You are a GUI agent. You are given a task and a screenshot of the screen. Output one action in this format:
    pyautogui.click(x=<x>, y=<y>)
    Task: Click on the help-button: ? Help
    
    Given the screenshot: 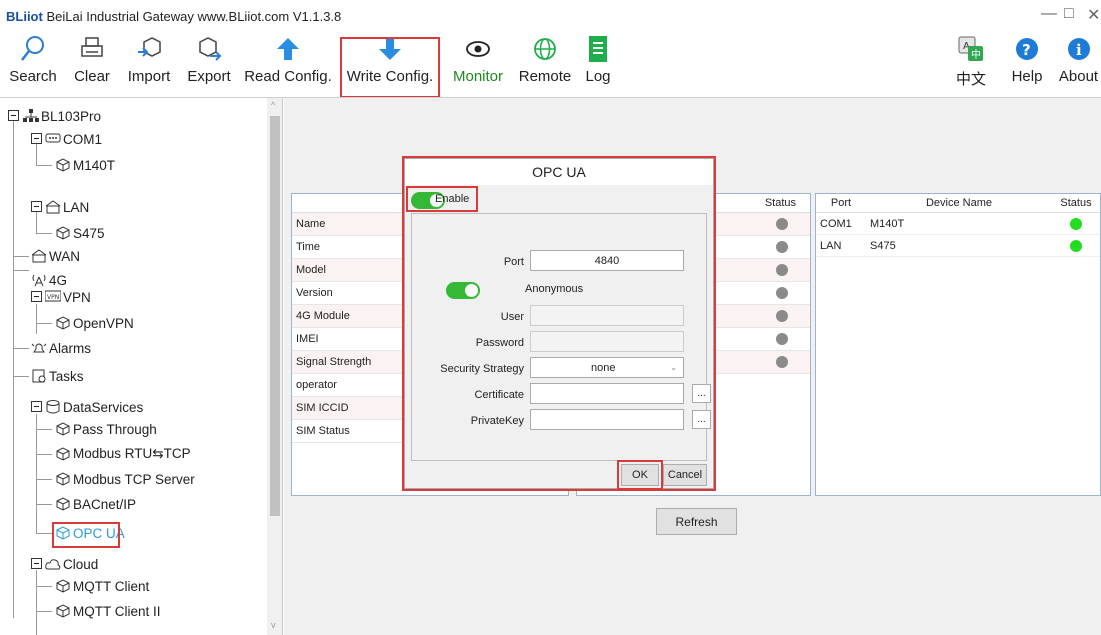 What is the action you would take?
    pyautogui.click(x=1027, y=65)
    